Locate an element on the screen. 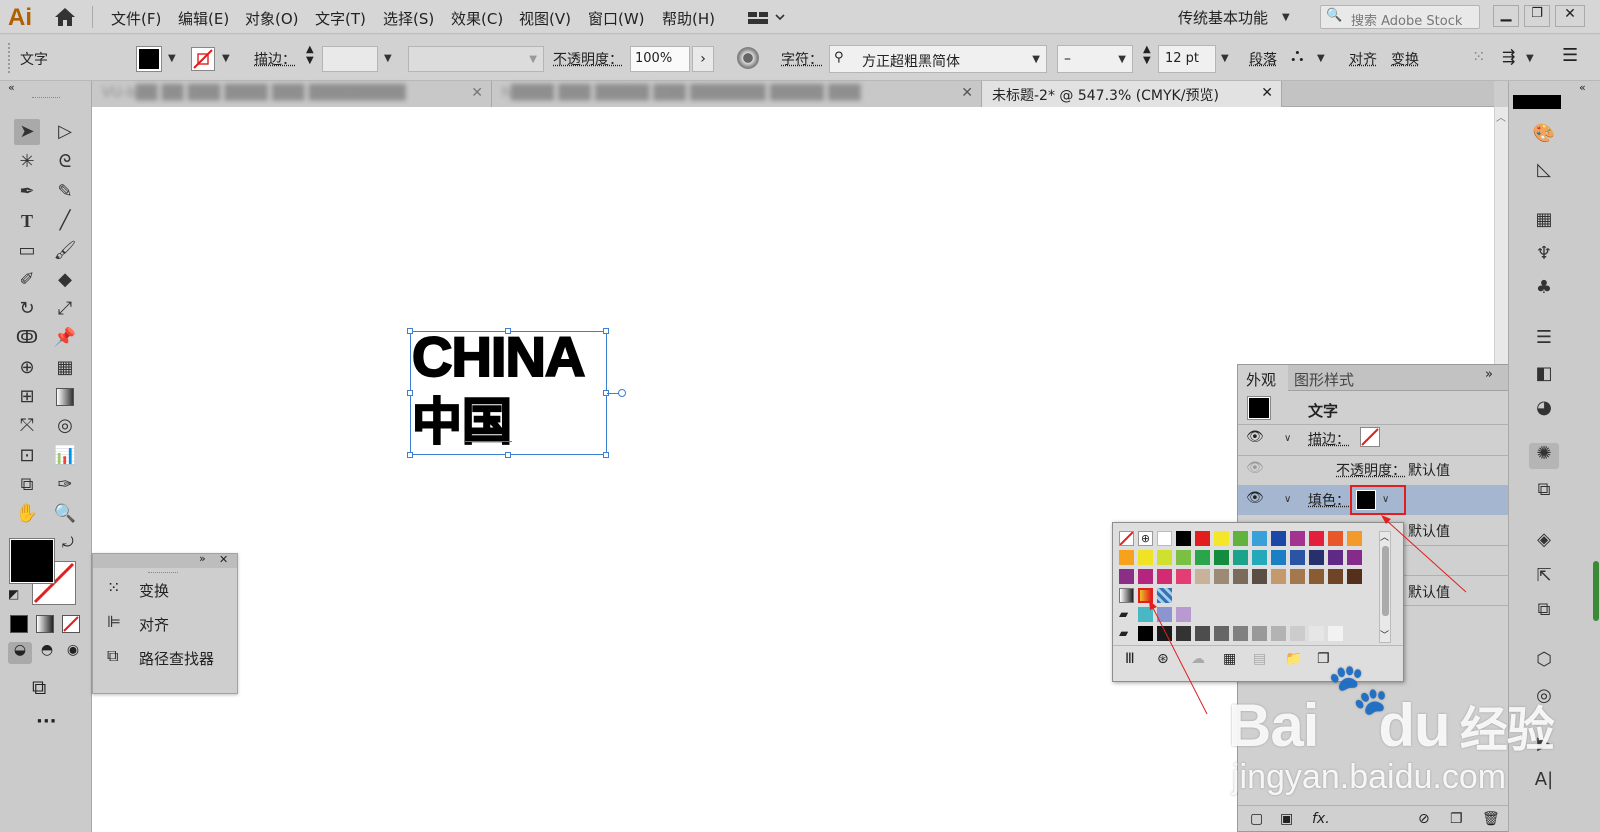 This screenshot has width=1600, height=832. appearance-panel-icon: ✺ is located at coordinates (1544, 456).